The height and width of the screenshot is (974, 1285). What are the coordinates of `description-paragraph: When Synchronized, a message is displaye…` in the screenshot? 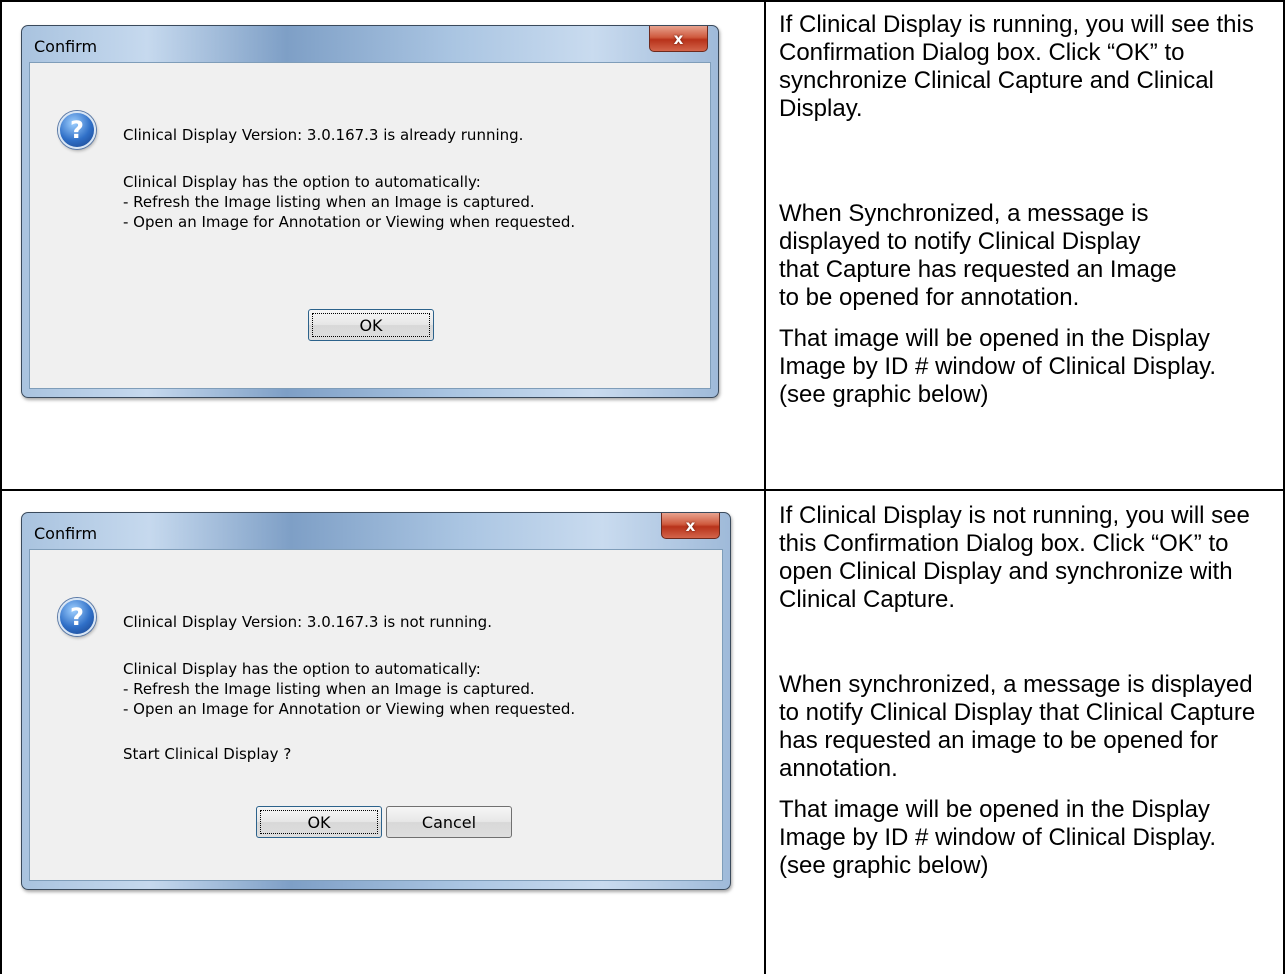 It's located at (978, 255).